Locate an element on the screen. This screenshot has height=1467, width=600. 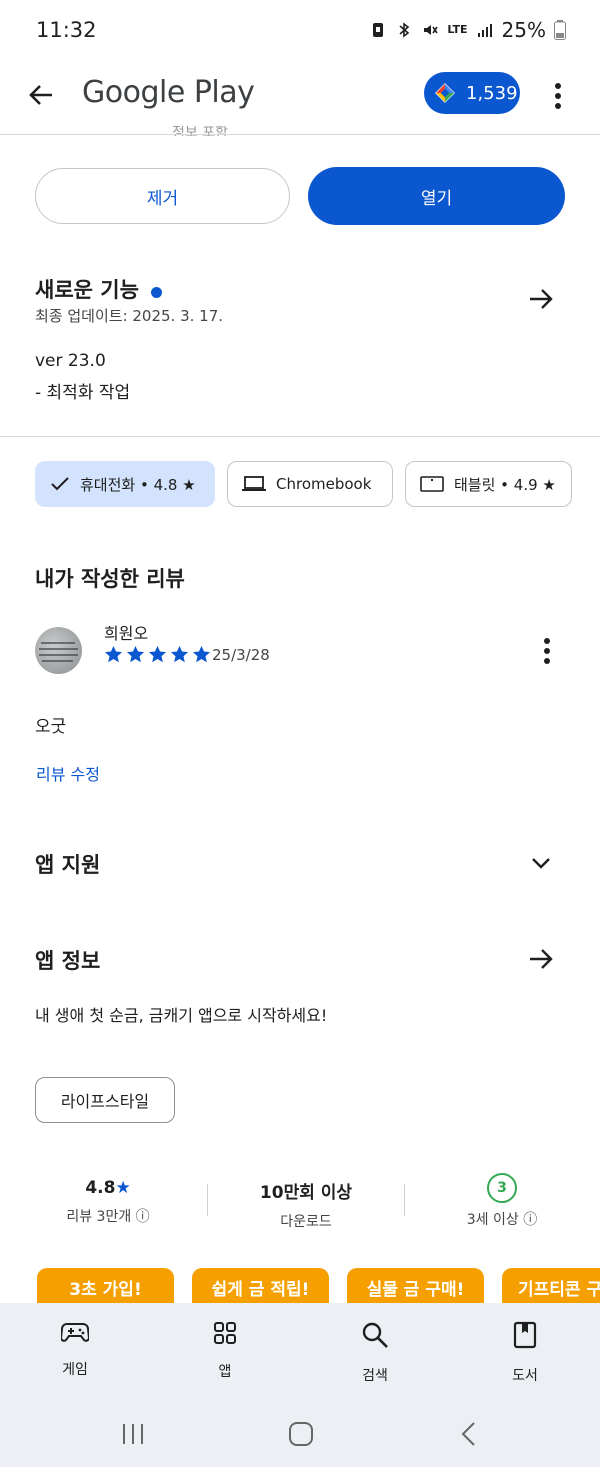
review-more-icon is located at coordinates (547, 651).